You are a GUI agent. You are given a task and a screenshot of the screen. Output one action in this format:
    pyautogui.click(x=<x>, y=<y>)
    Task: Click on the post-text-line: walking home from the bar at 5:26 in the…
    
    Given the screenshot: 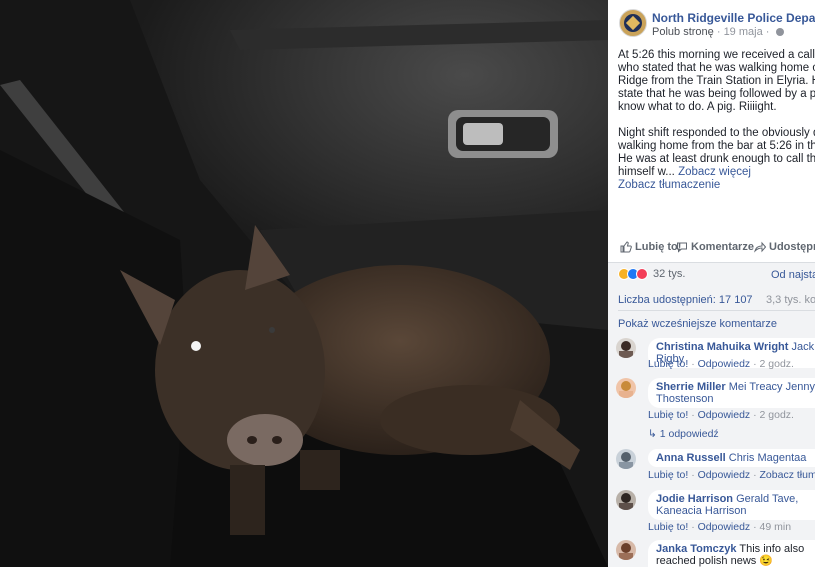 What is the action you would take?
    pyautogui.click(x=716, y=146)
    